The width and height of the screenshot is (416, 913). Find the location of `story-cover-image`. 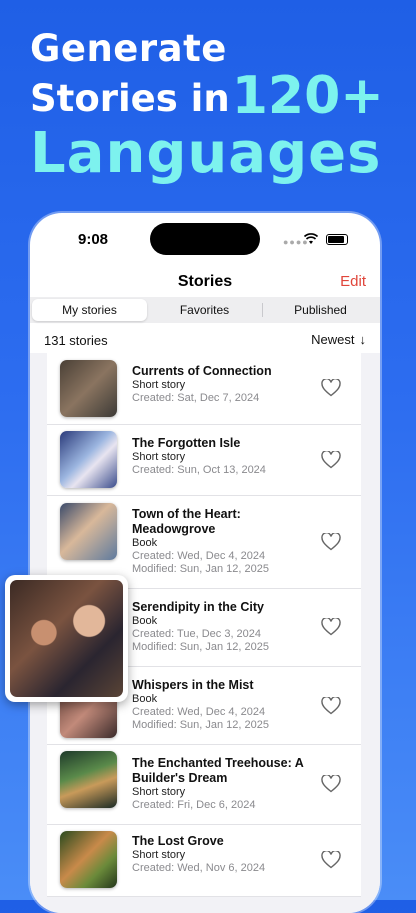

story-cover-image is located at coordinates (66, 638).